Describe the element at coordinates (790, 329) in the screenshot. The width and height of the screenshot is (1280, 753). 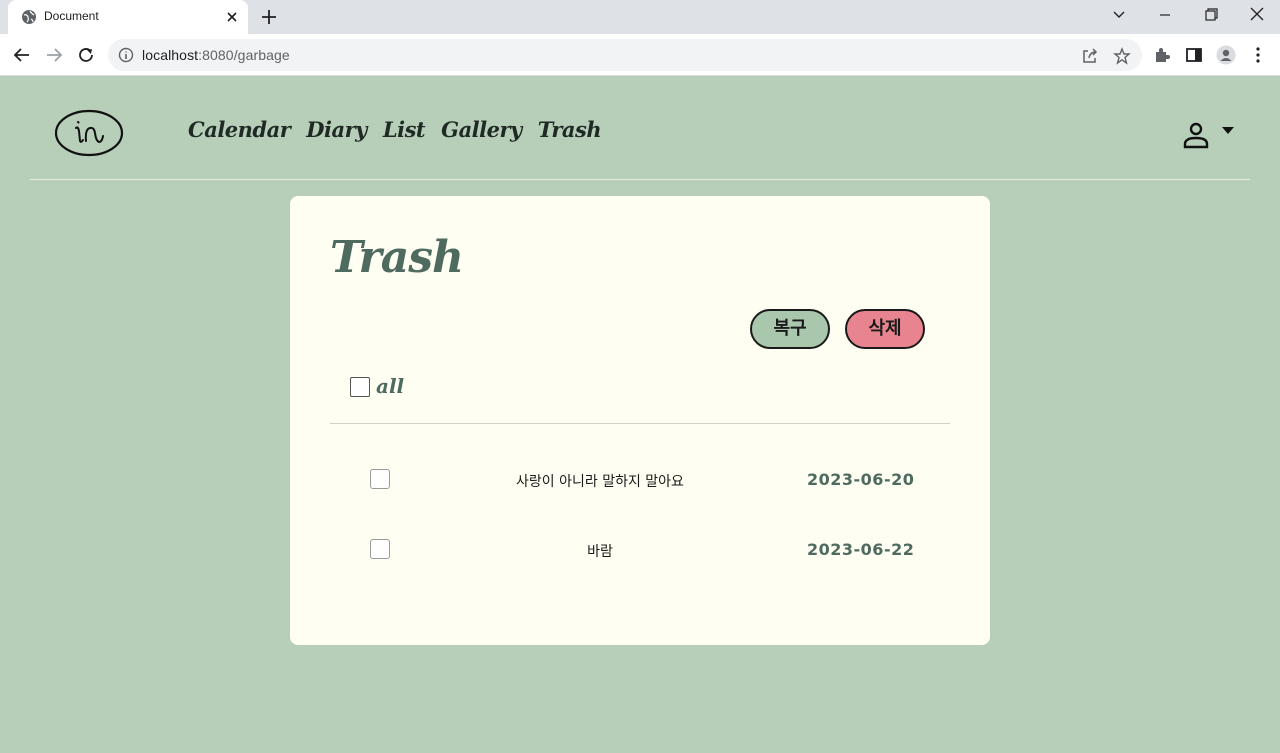
I see `restore-button: 복구` at that location.